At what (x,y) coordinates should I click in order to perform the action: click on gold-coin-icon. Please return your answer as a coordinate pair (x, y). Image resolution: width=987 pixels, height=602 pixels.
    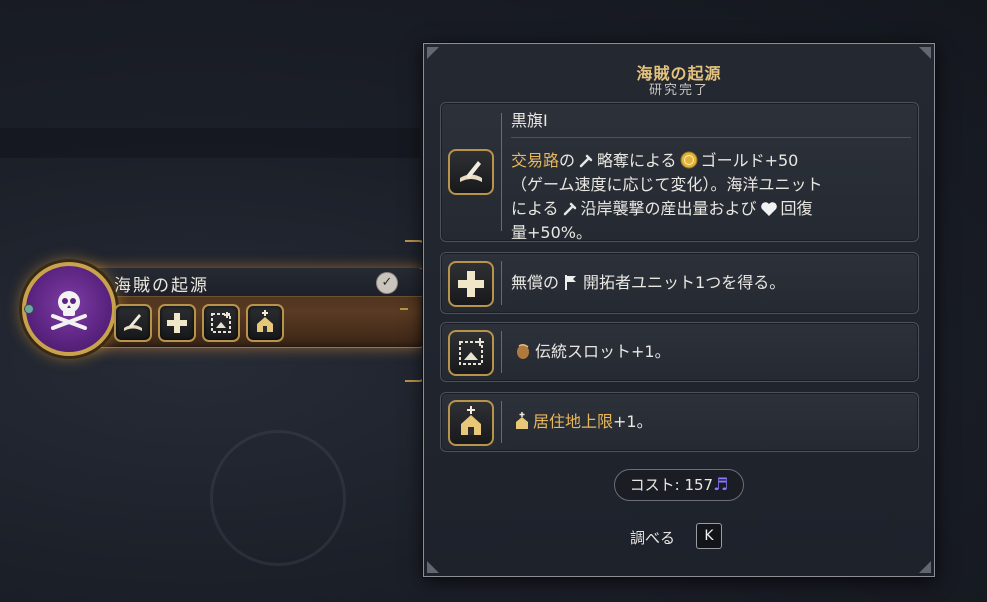
    Looking at the image, I should click on (689, 160).